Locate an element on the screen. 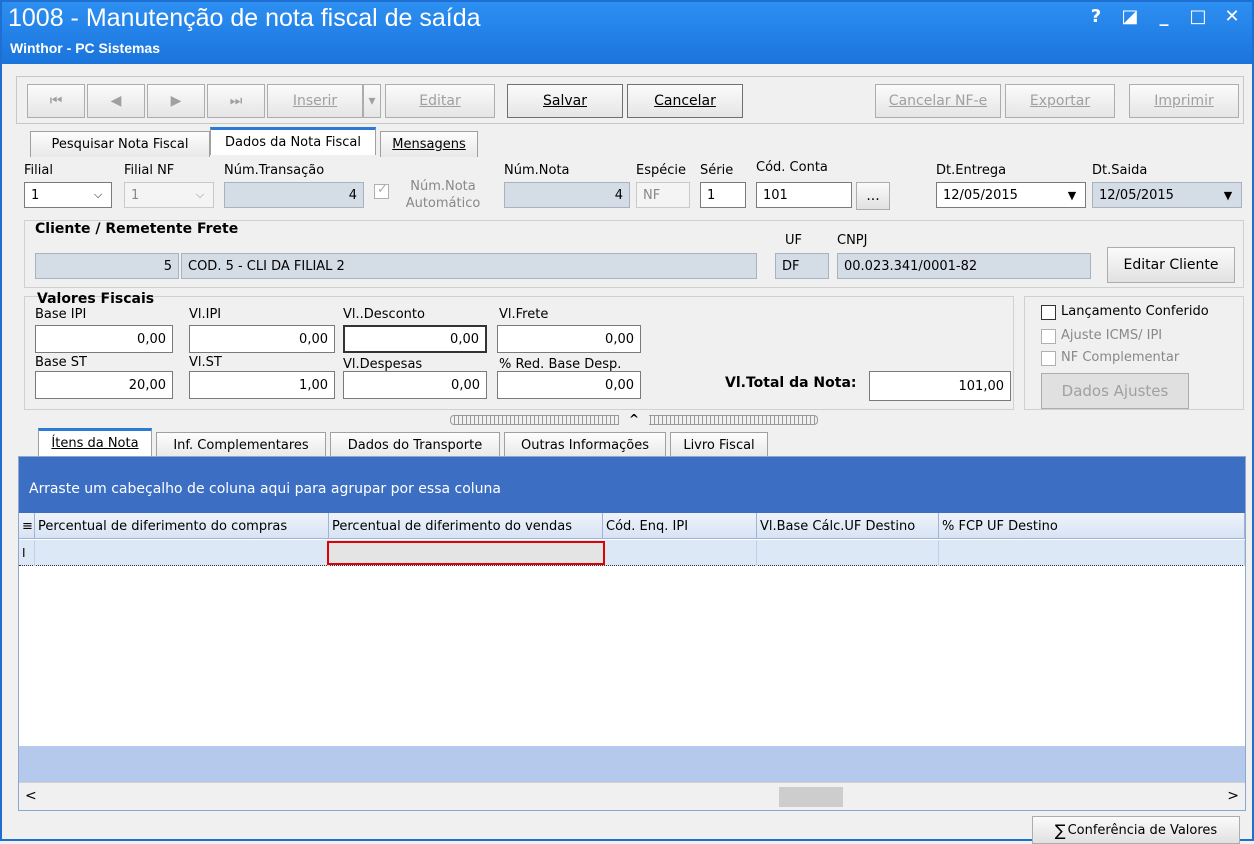  nf-complementar-checkbox is located at coordinates (1048, 358).